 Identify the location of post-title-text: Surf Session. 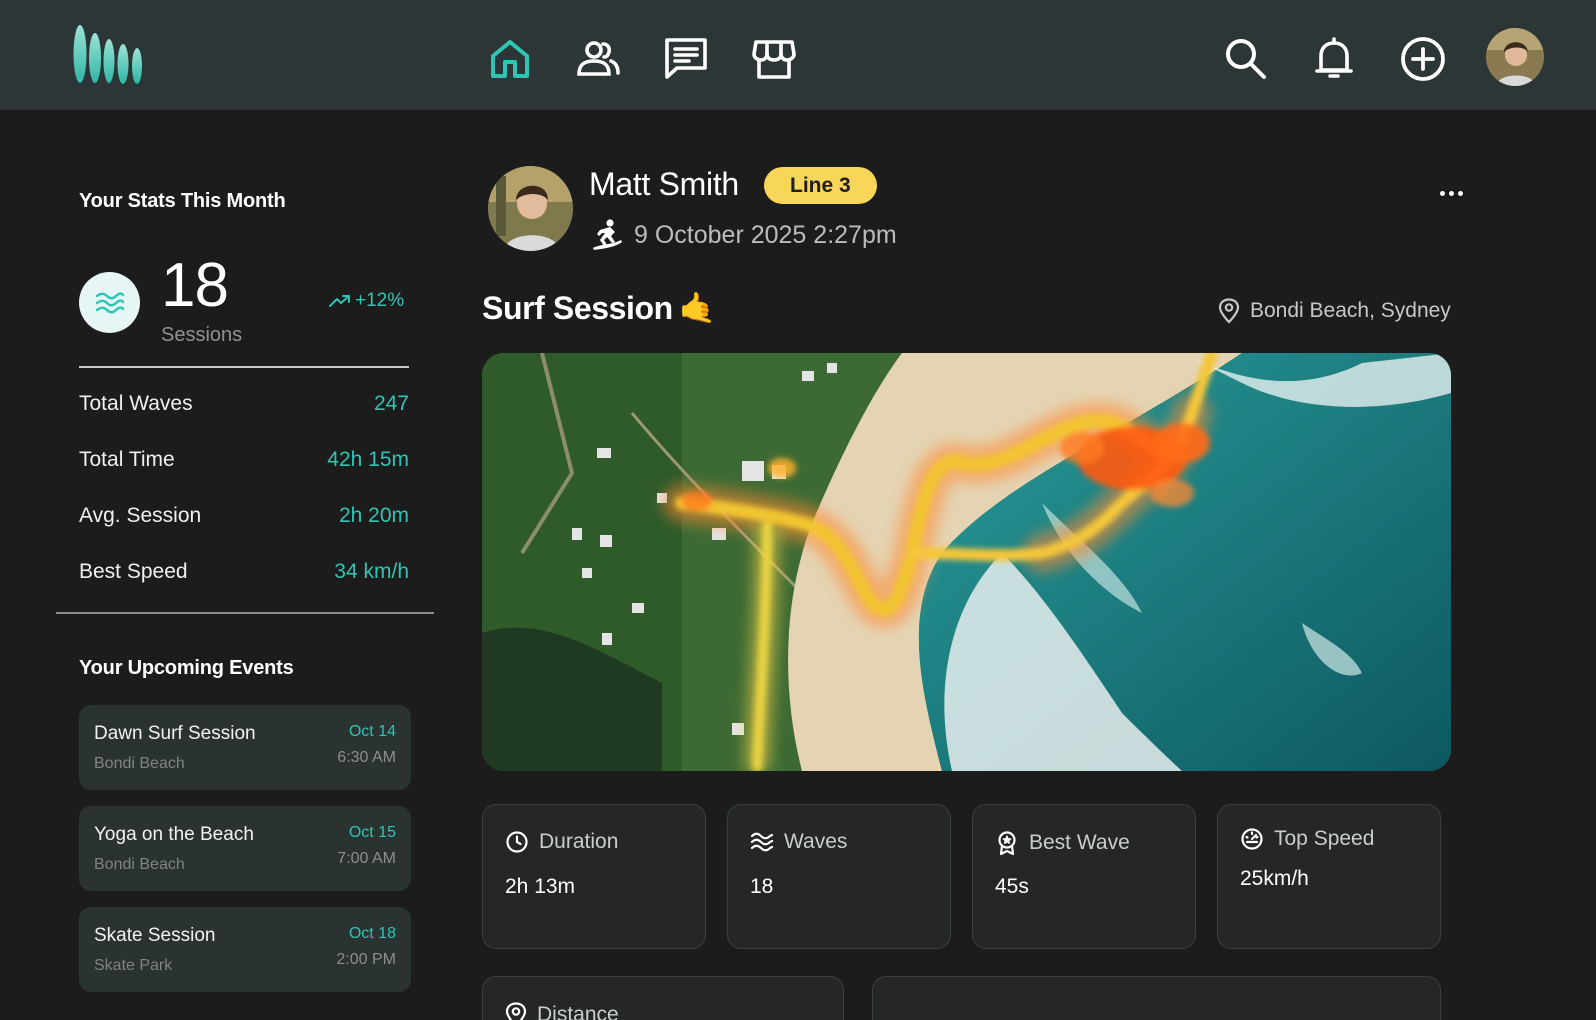
(577, 308).